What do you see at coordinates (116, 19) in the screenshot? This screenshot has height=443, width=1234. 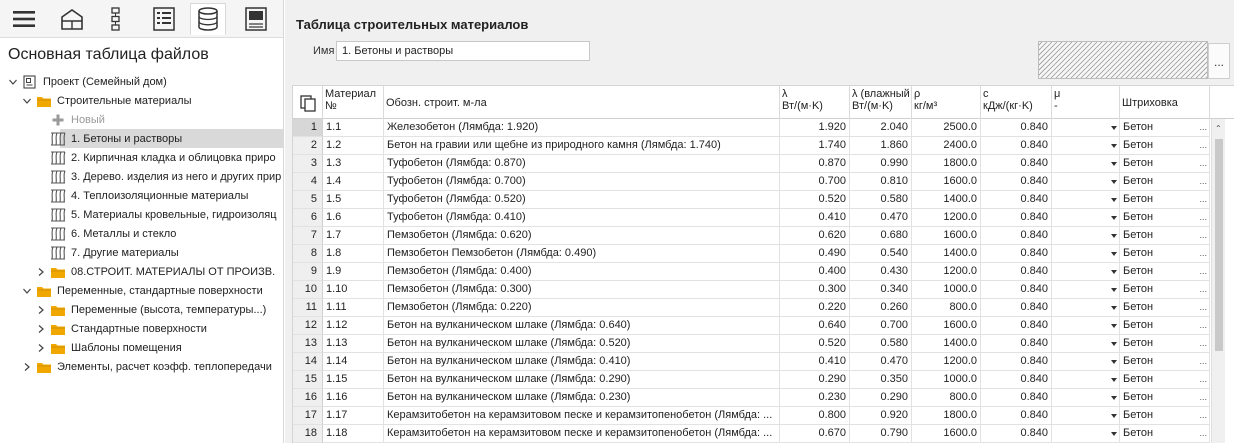 I see `structure-button` at bounding box center [116, 19].